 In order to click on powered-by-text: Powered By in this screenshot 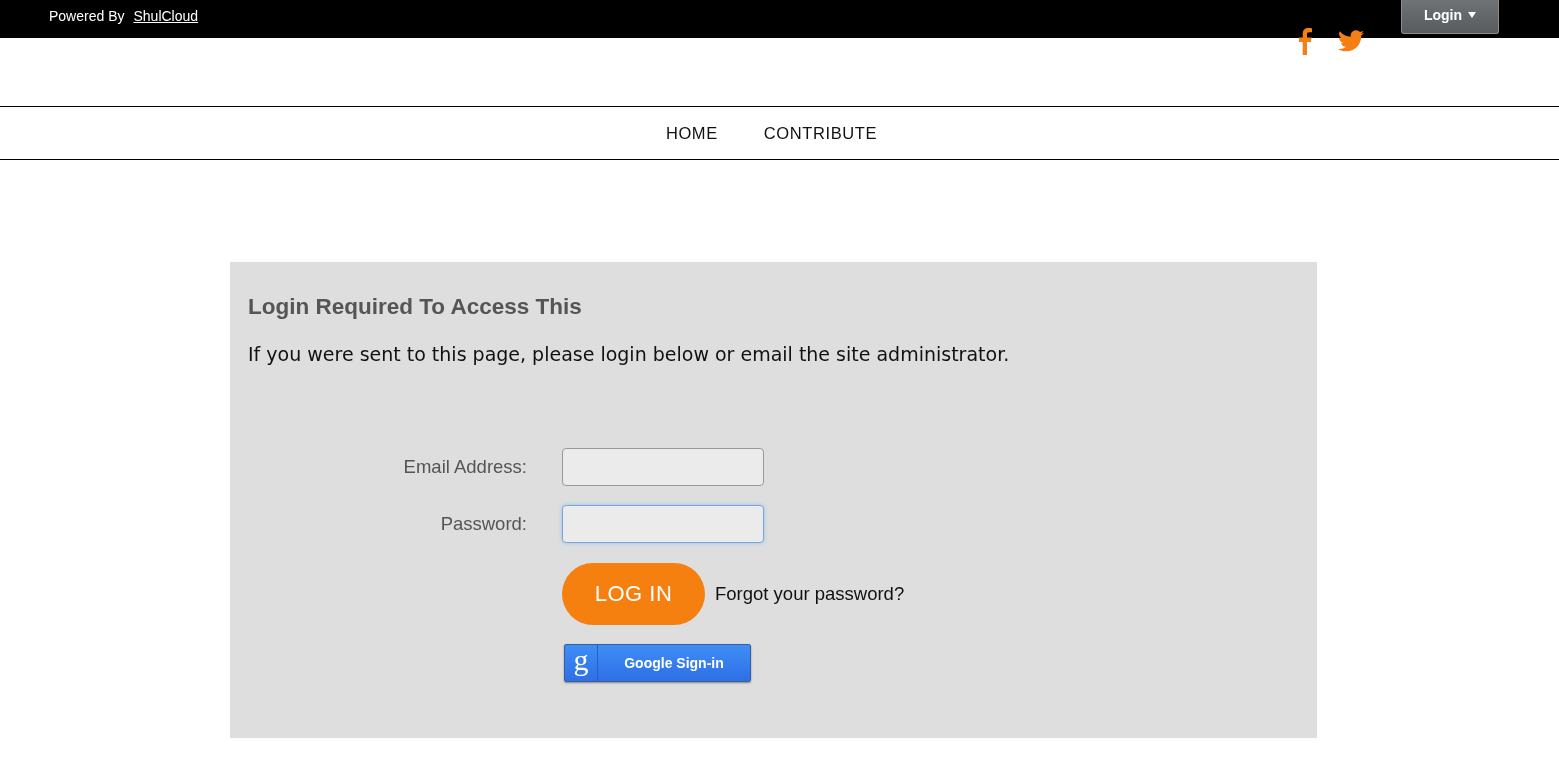, I will do `click(87, 16)`.